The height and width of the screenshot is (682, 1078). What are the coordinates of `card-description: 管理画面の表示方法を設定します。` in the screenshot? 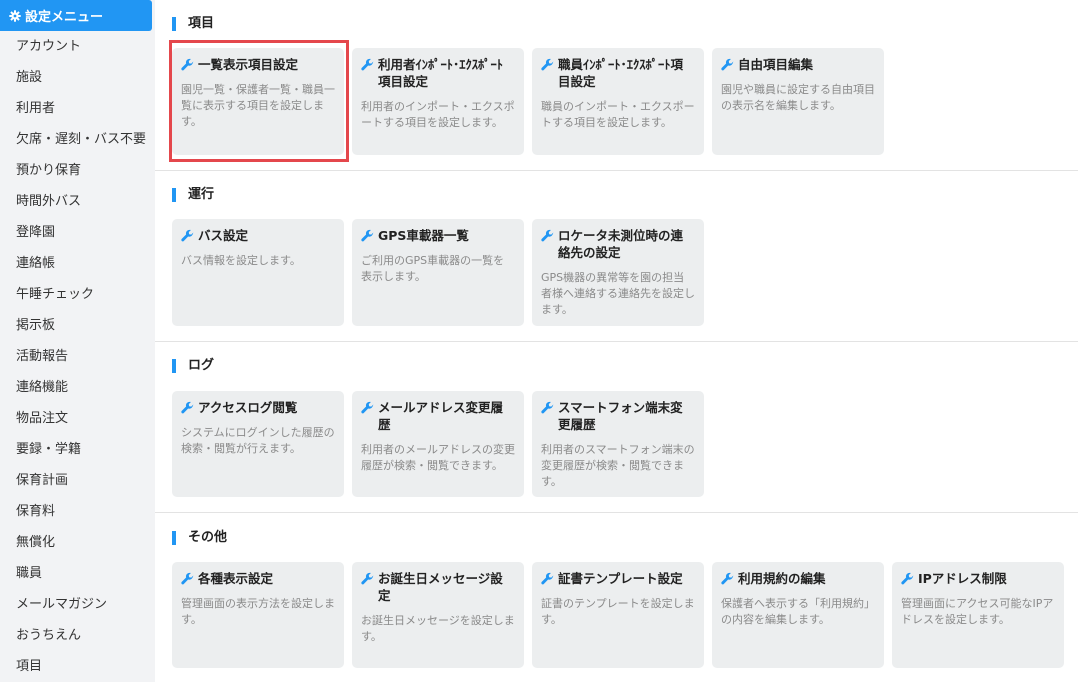 It's located at (258, 611).